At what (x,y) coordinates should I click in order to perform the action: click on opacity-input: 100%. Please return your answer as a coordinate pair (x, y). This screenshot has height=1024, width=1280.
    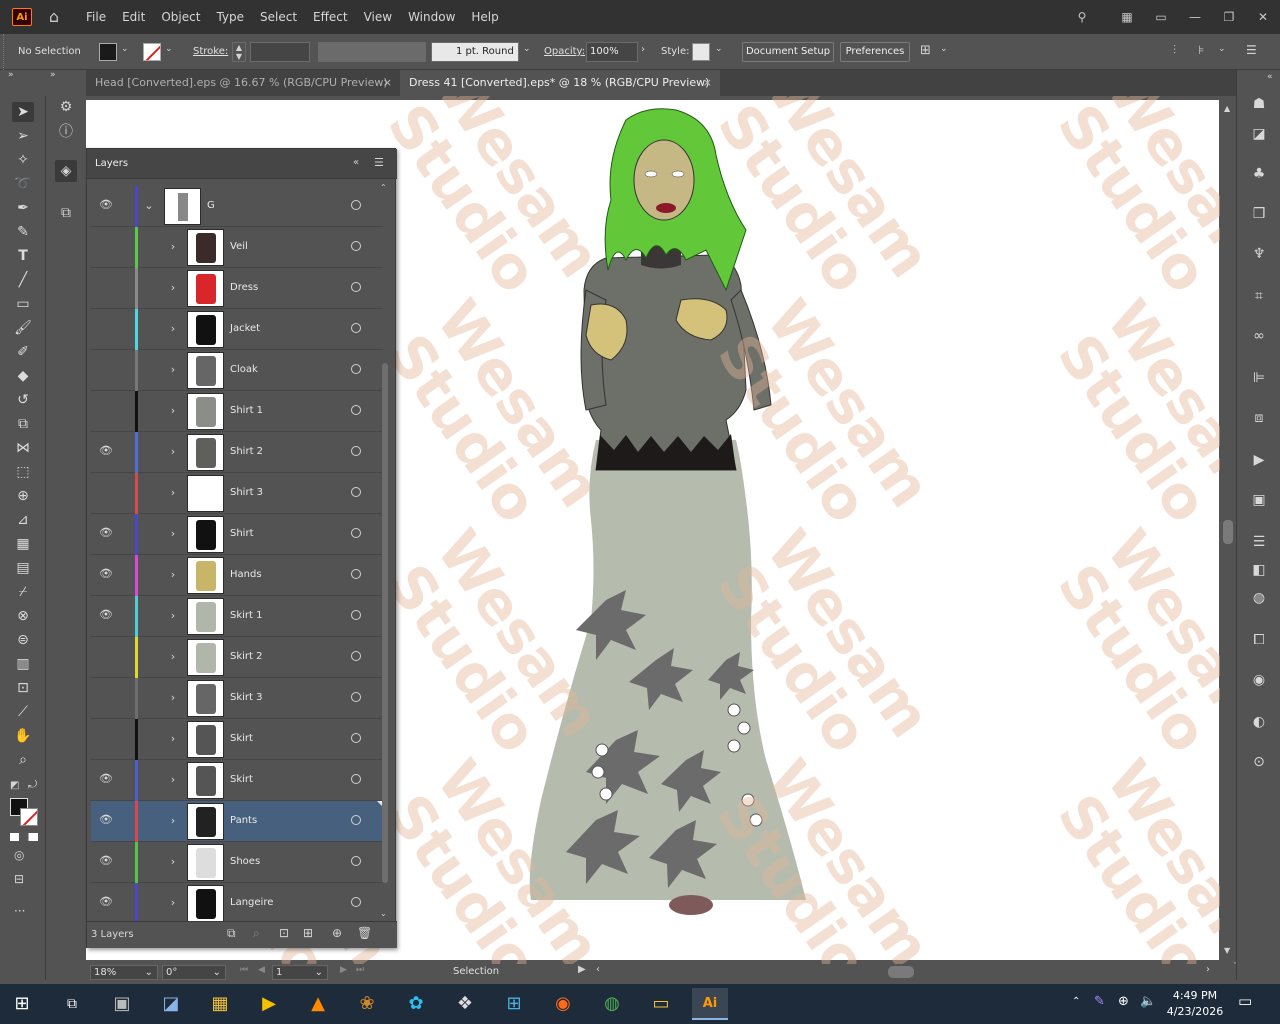
    Looking at the image, I should click on (612, 52).